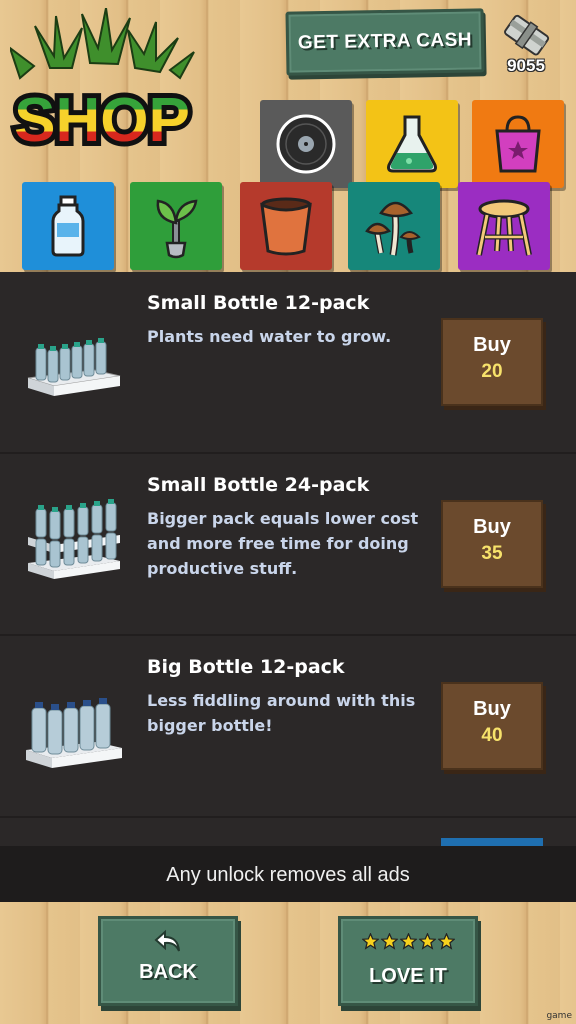  I want to click on bottle-pack-12-image, so click(74, 367).